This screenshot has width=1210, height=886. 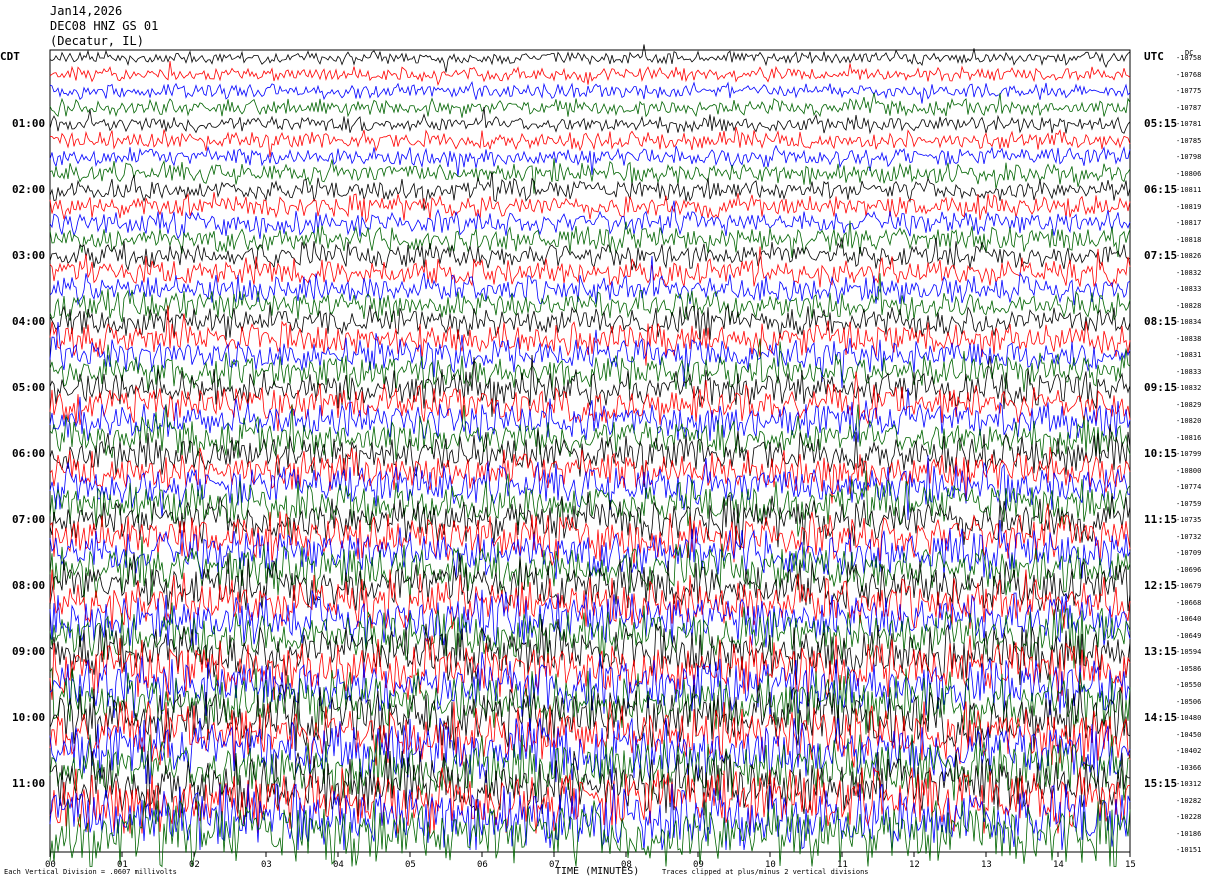 I want to click on right-tick-0: 05:15, so click(x=1161, y=123).